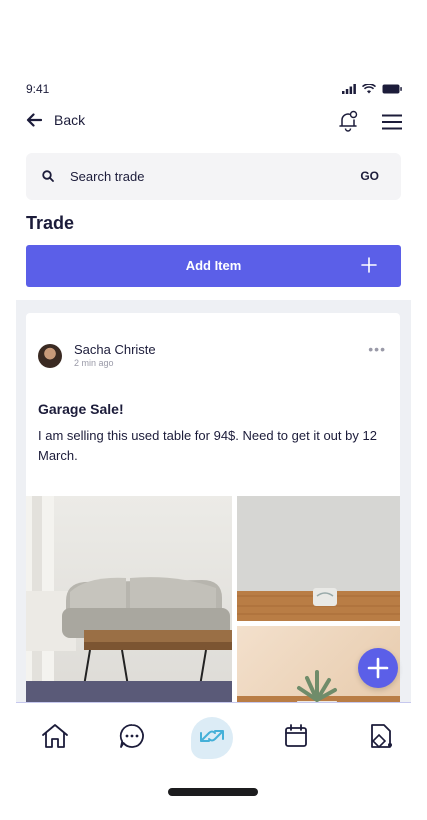  I want to click on calendar-icon, so click(296, 735).